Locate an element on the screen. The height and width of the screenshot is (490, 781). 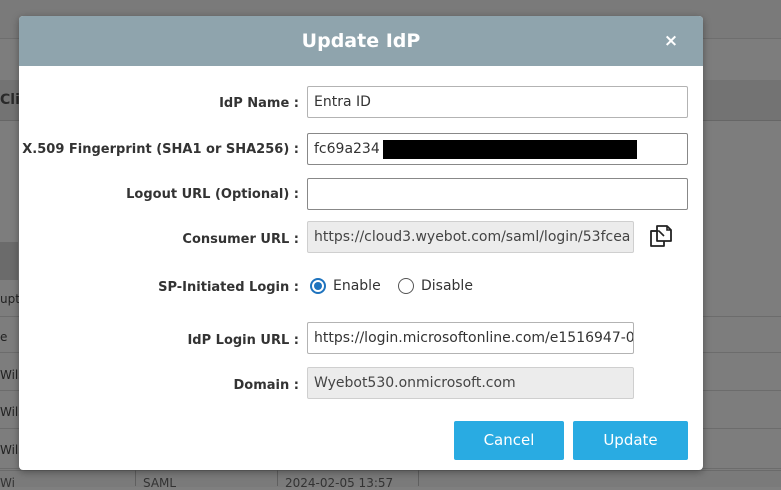
logout-url-label: Logout URL (Optional) : is located at coordinates (212, 194).